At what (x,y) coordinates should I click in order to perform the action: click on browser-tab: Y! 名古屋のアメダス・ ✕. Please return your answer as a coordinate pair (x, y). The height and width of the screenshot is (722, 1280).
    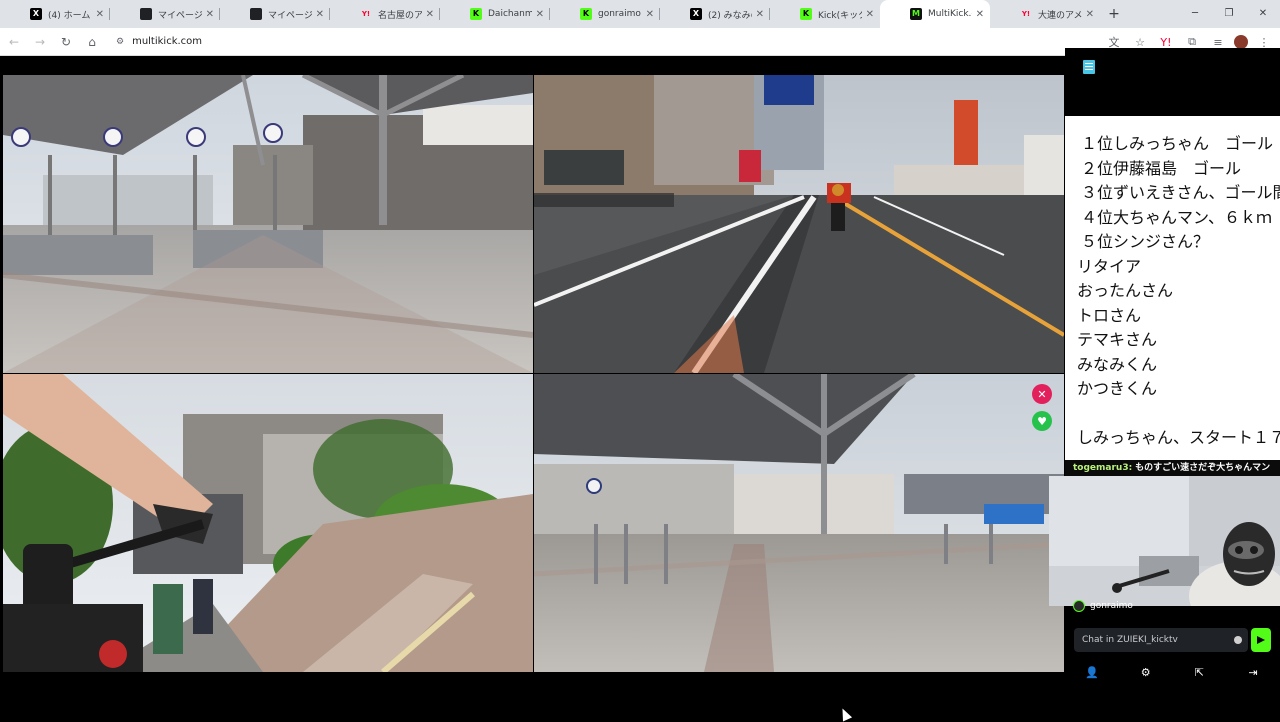
    Looking at the image, I should click on (385, 14).